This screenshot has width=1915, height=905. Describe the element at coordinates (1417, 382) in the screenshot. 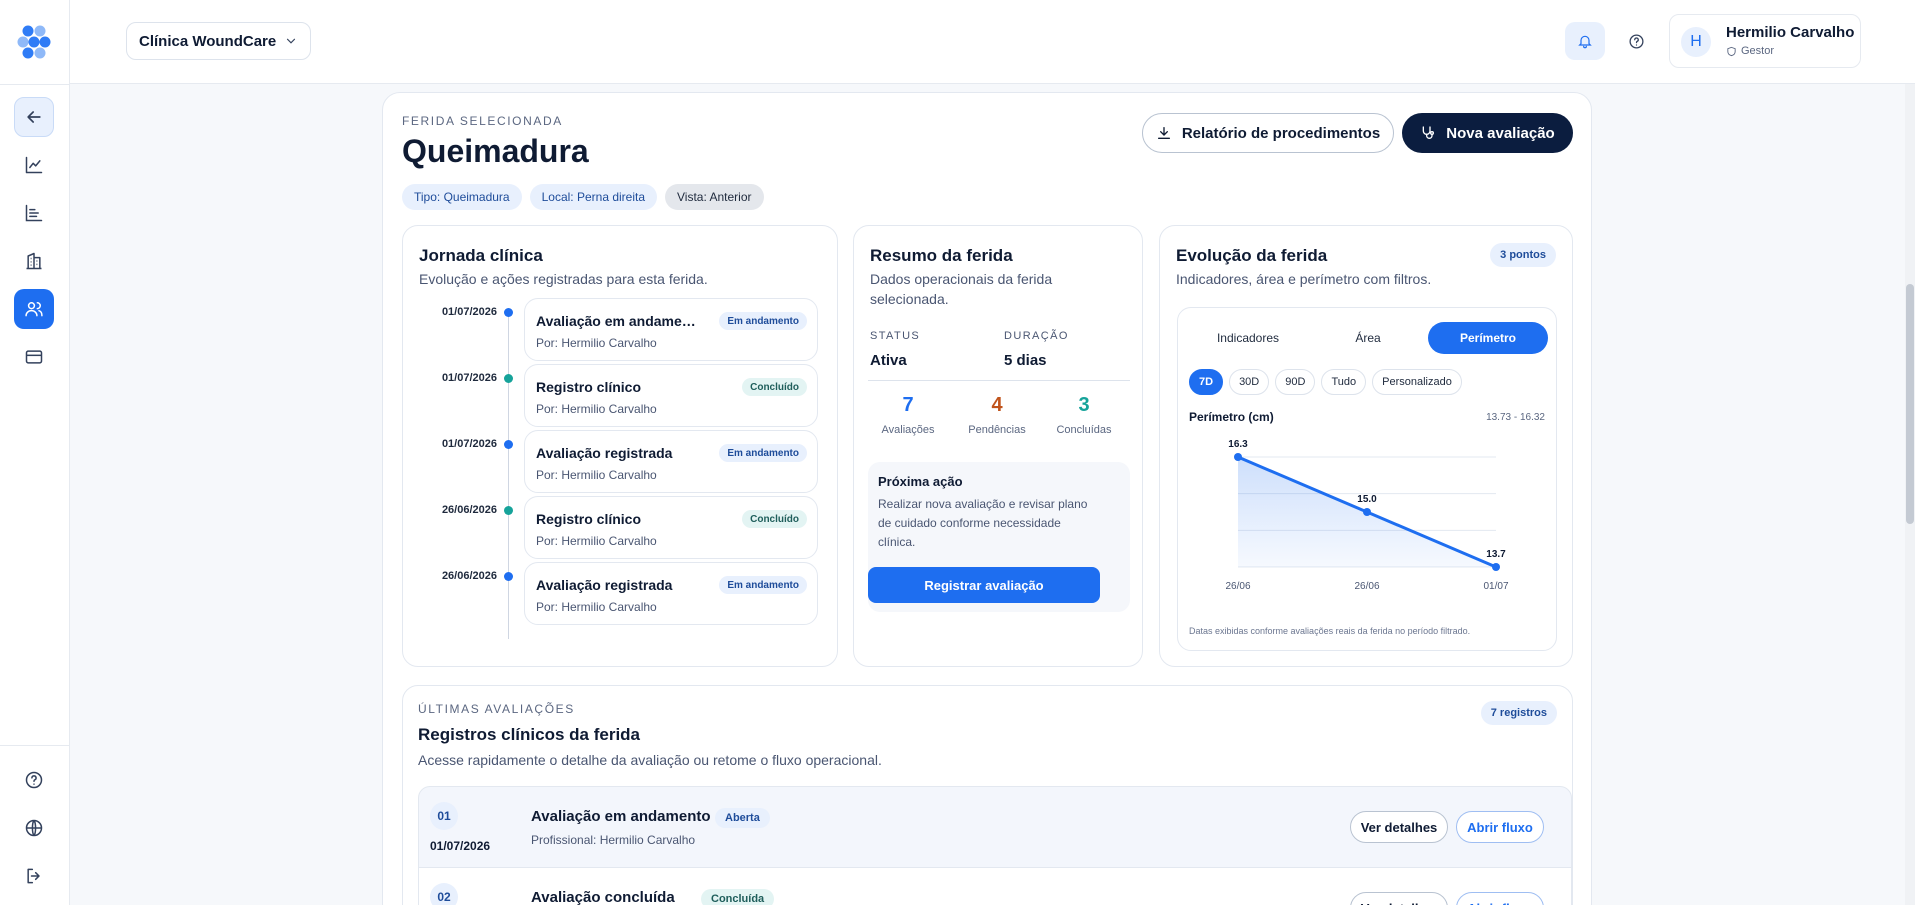

I see `range-custom: Personalizado` at that location.